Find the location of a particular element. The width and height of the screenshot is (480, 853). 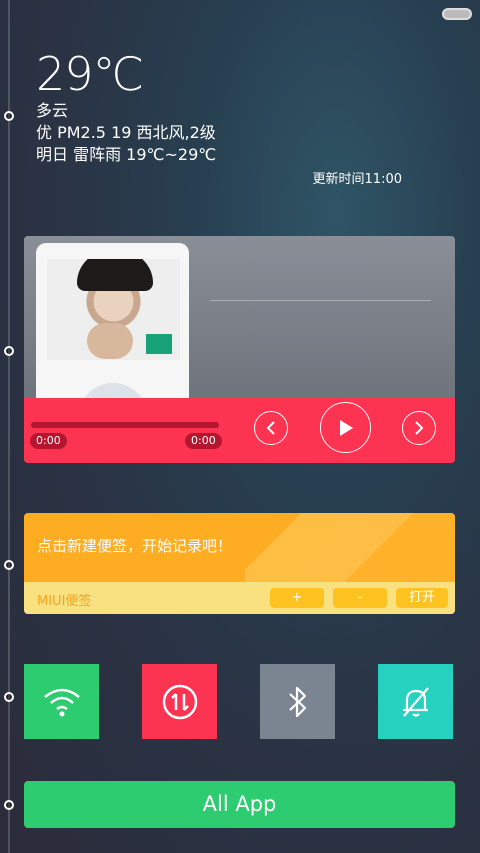

wifi-toggle is located at coordinates (61, 701).